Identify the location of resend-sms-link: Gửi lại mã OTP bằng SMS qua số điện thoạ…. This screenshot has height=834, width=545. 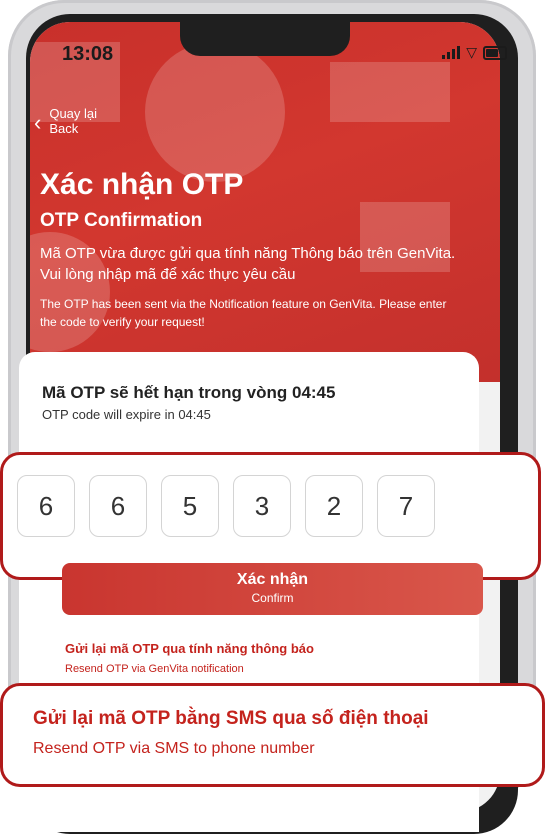
(231, 719).